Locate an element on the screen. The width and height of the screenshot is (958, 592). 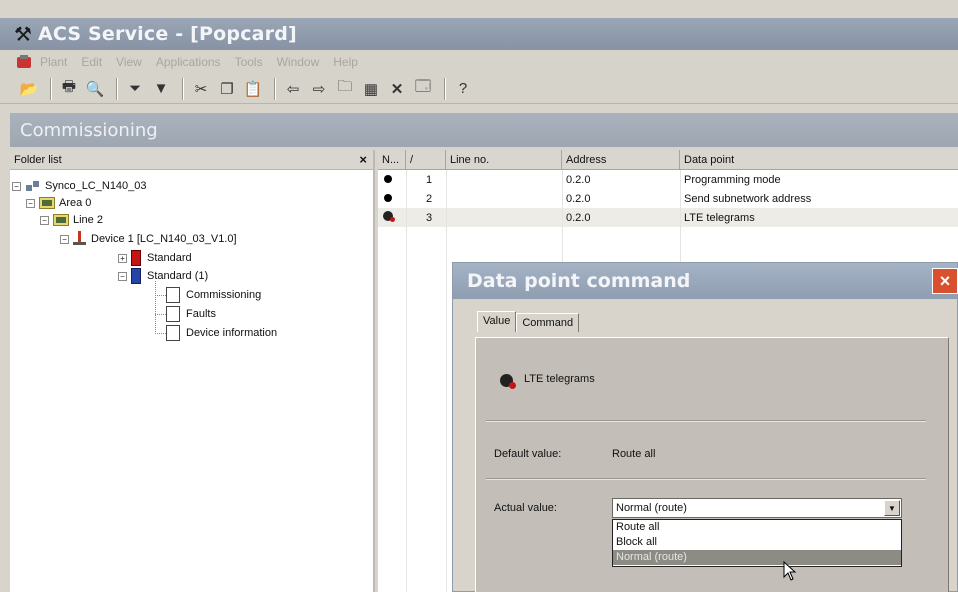
column-sort: / is located at coordinates (426, 159).